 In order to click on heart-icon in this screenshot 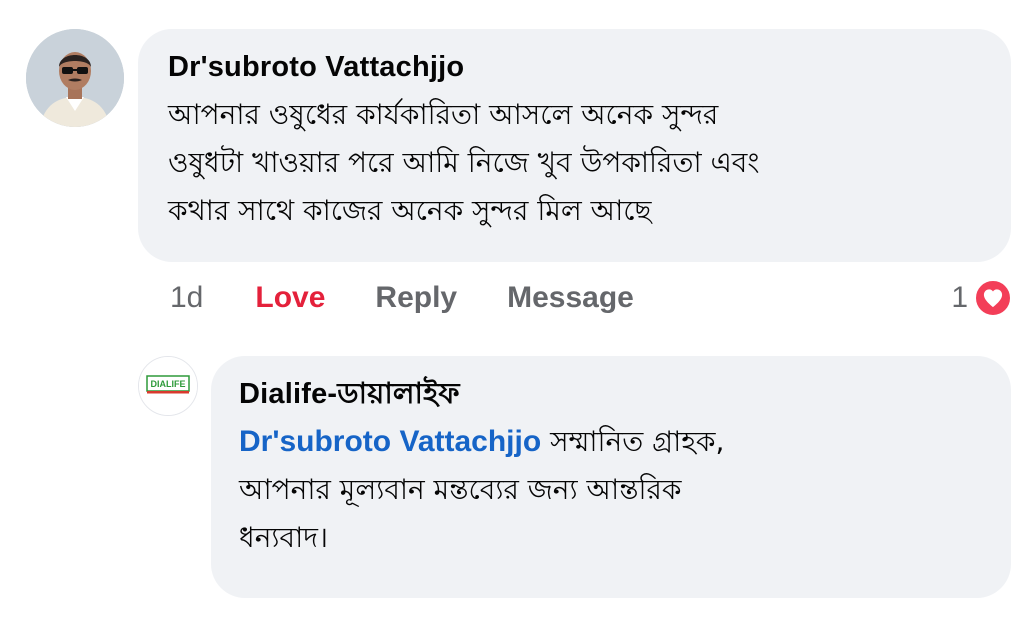, I will do `click(993, 298)`.